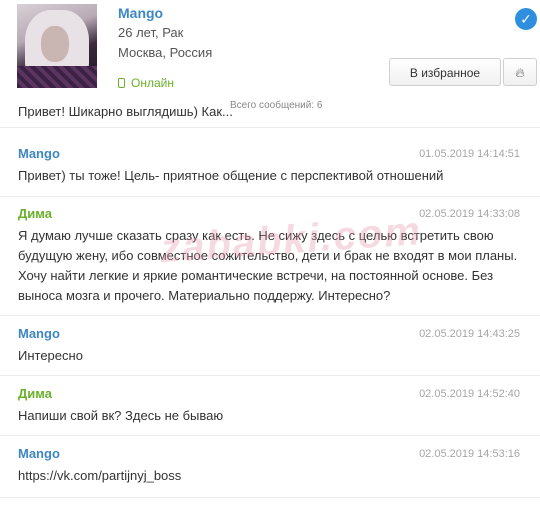 Image resolution: width=540 pixels, height=512 pixels. What do you see at coordinates (152, 83) in the screenshot?
I see `online-label: Онлайн` at bounding box center [152, 83].